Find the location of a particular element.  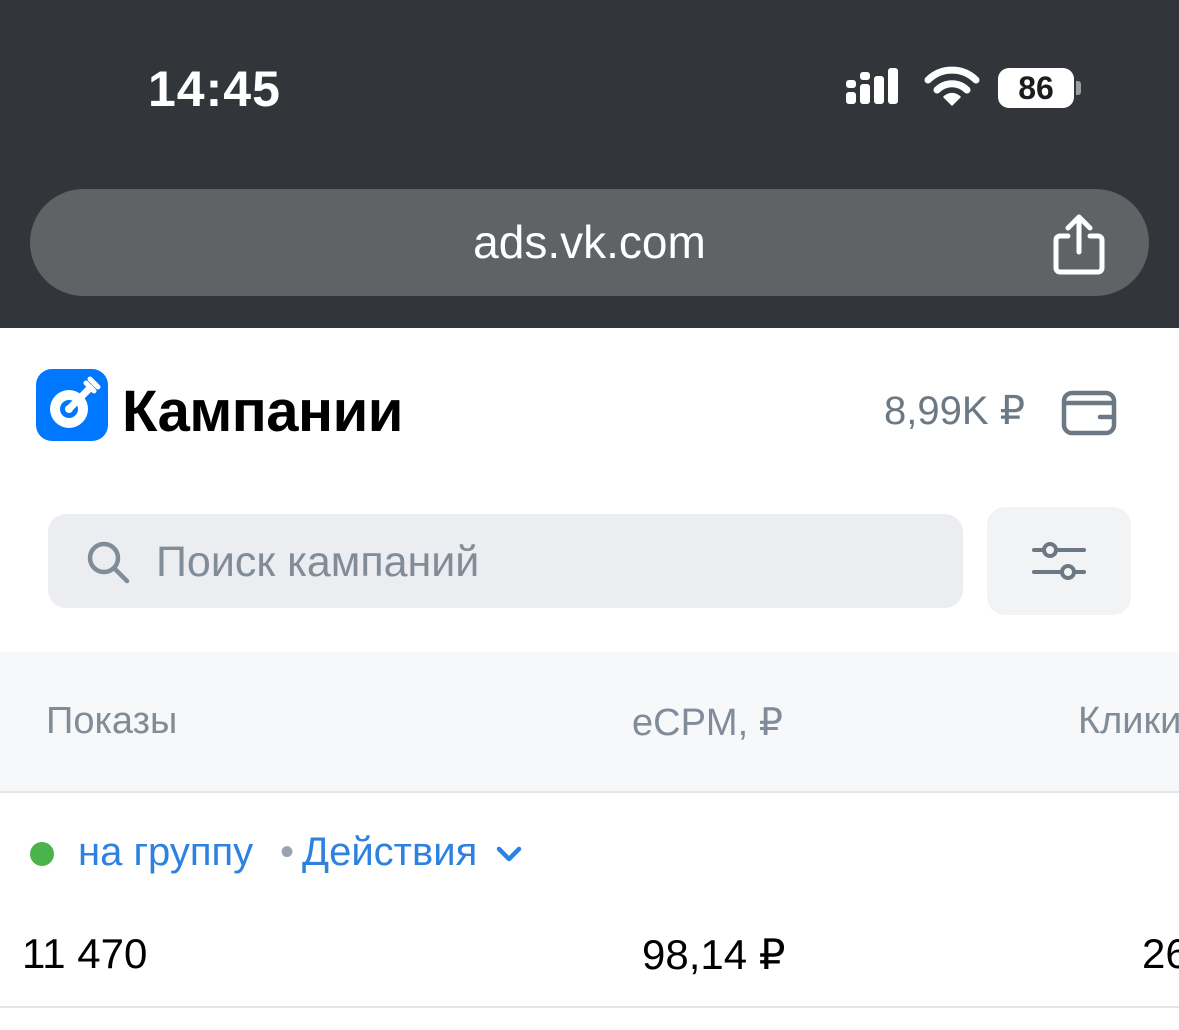

column-header-ecpm: eCPM, ₽ is located at coordinates (707, 722).